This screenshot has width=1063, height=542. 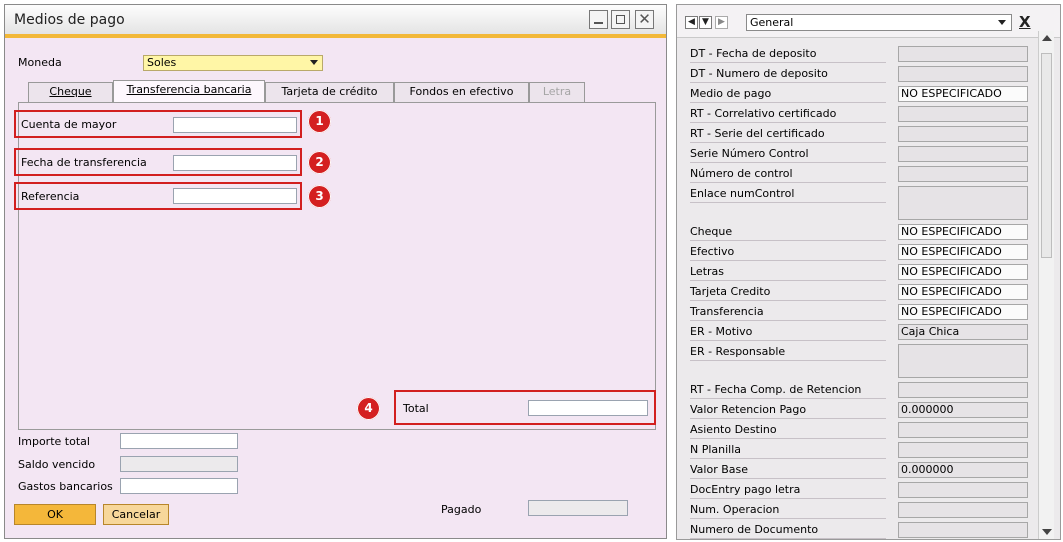 I want to click on row-label: Medio de pago, so click(x=788, y=95).